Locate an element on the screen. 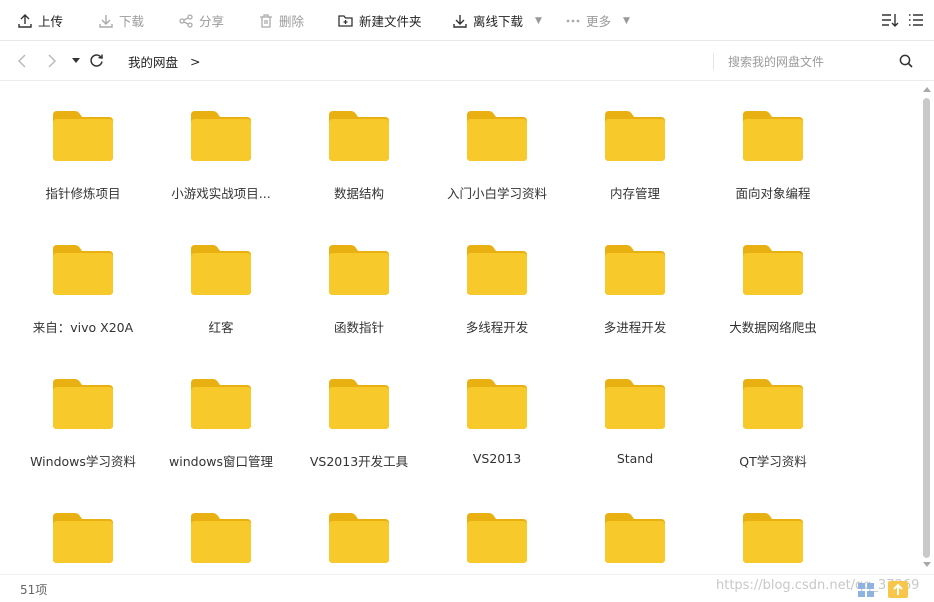 Image resolution: width=934 pixels, height=602 pixels. folder-item: VS2013开发工具 is located at coordinates (359, 409).